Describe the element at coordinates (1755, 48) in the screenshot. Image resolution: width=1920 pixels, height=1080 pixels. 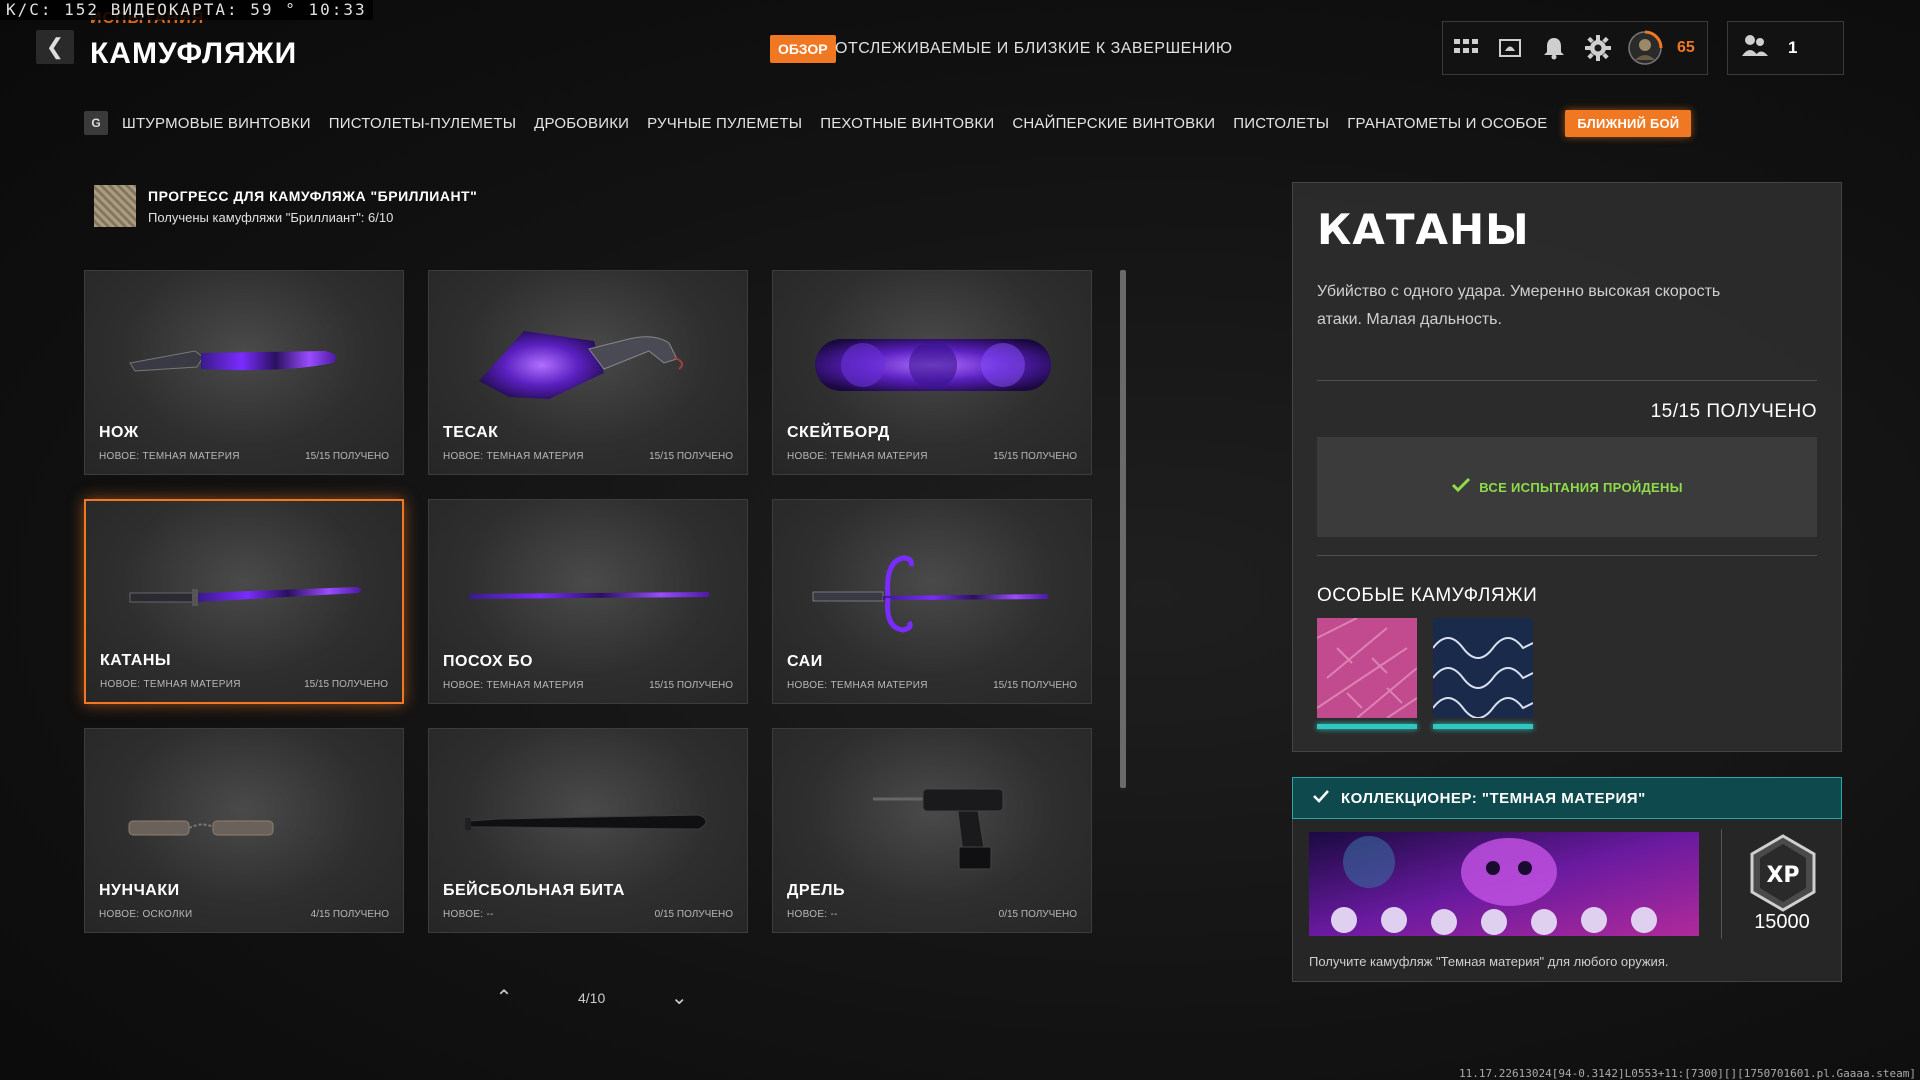
I see `friends-icon` at that location.